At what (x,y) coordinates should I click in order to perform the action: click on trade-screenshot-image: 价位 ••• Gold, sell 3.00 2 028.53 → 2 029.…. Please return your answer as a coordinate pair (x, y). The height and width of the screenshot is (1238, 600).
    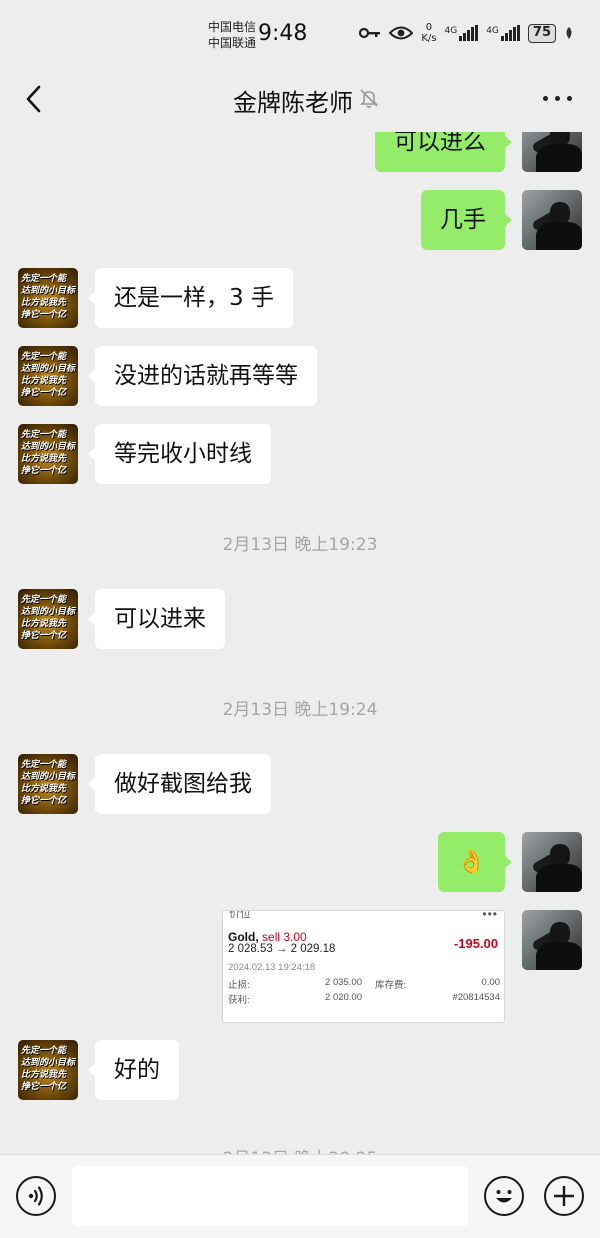
    Looking at the image, I should click on (363, 966).